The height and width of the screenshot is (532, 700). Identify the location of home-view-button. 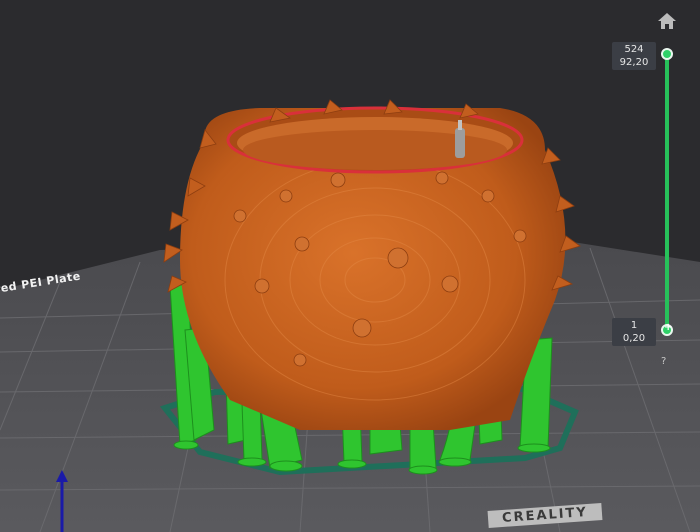
(667, 21).